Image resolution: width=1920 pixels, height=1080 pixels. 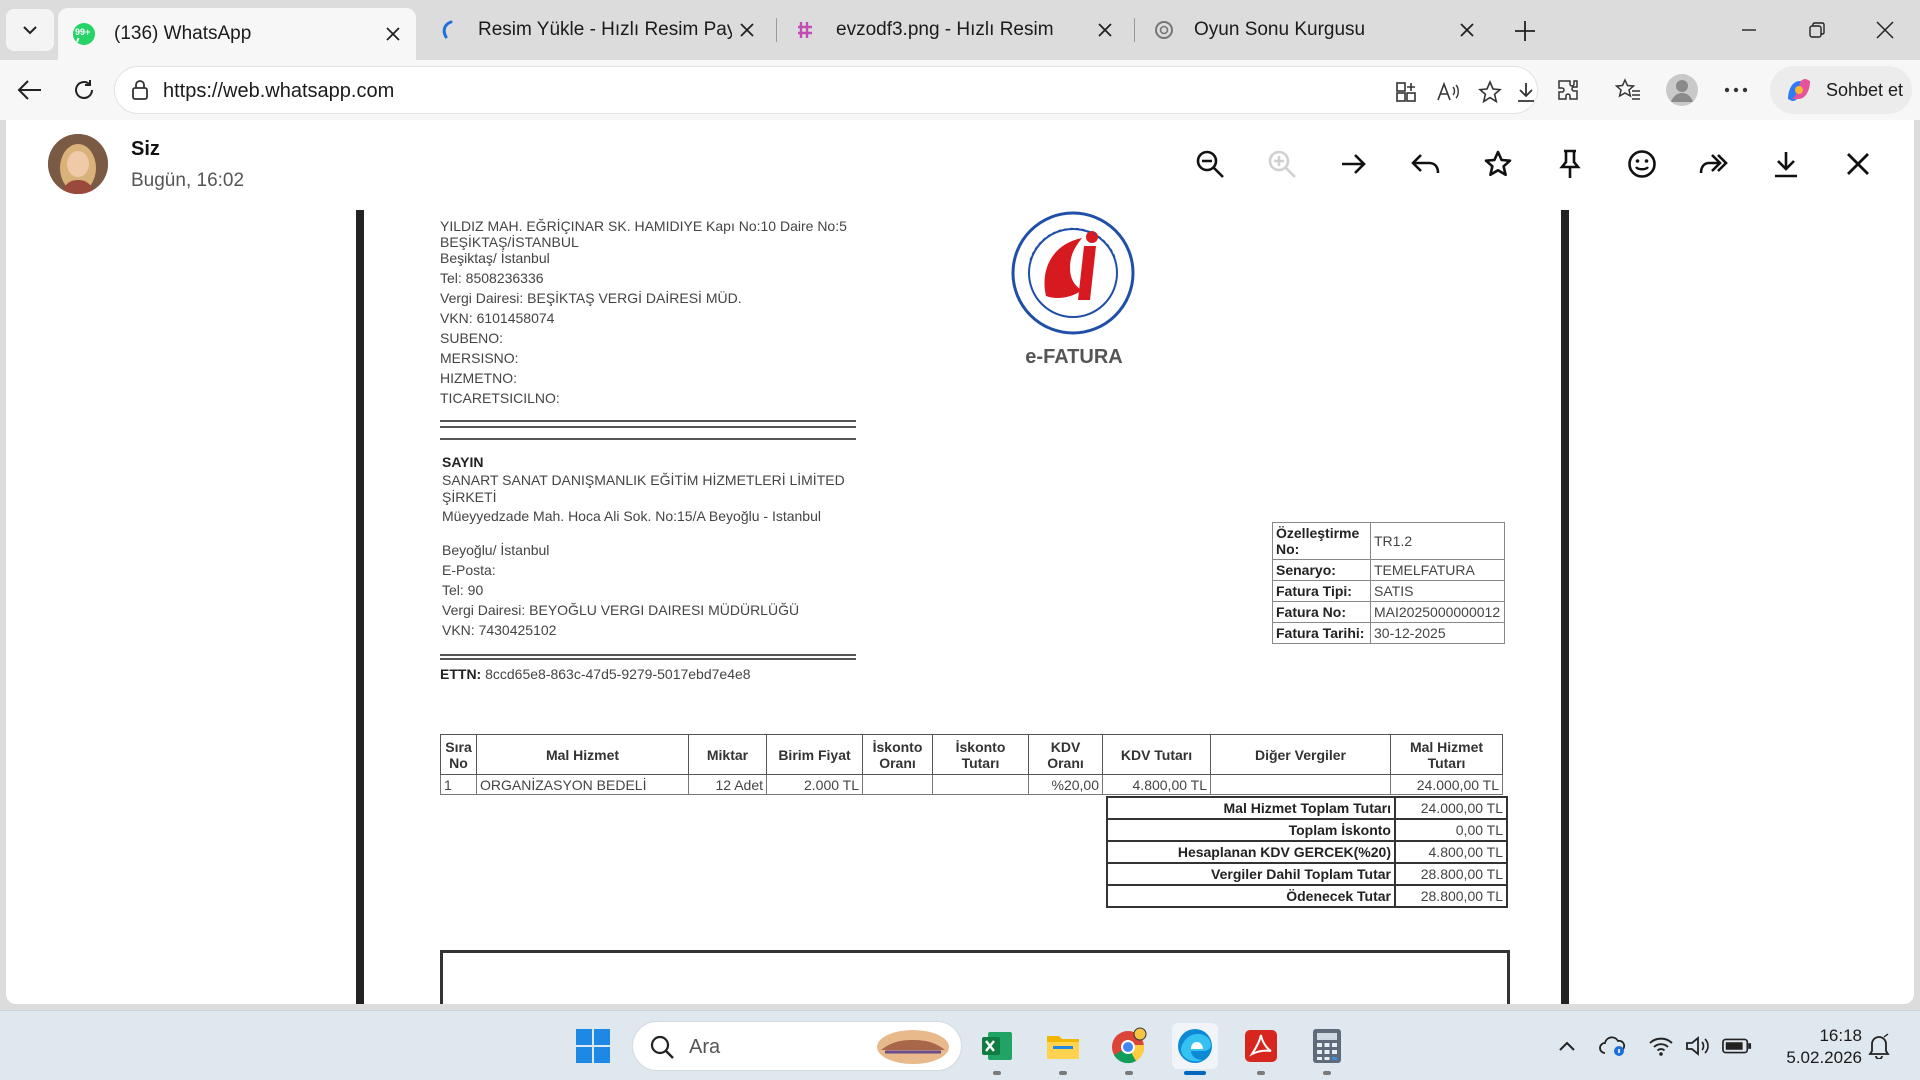 I want to click on address-bar: https://web.whatsapp.com, so click(x=826, y=90).